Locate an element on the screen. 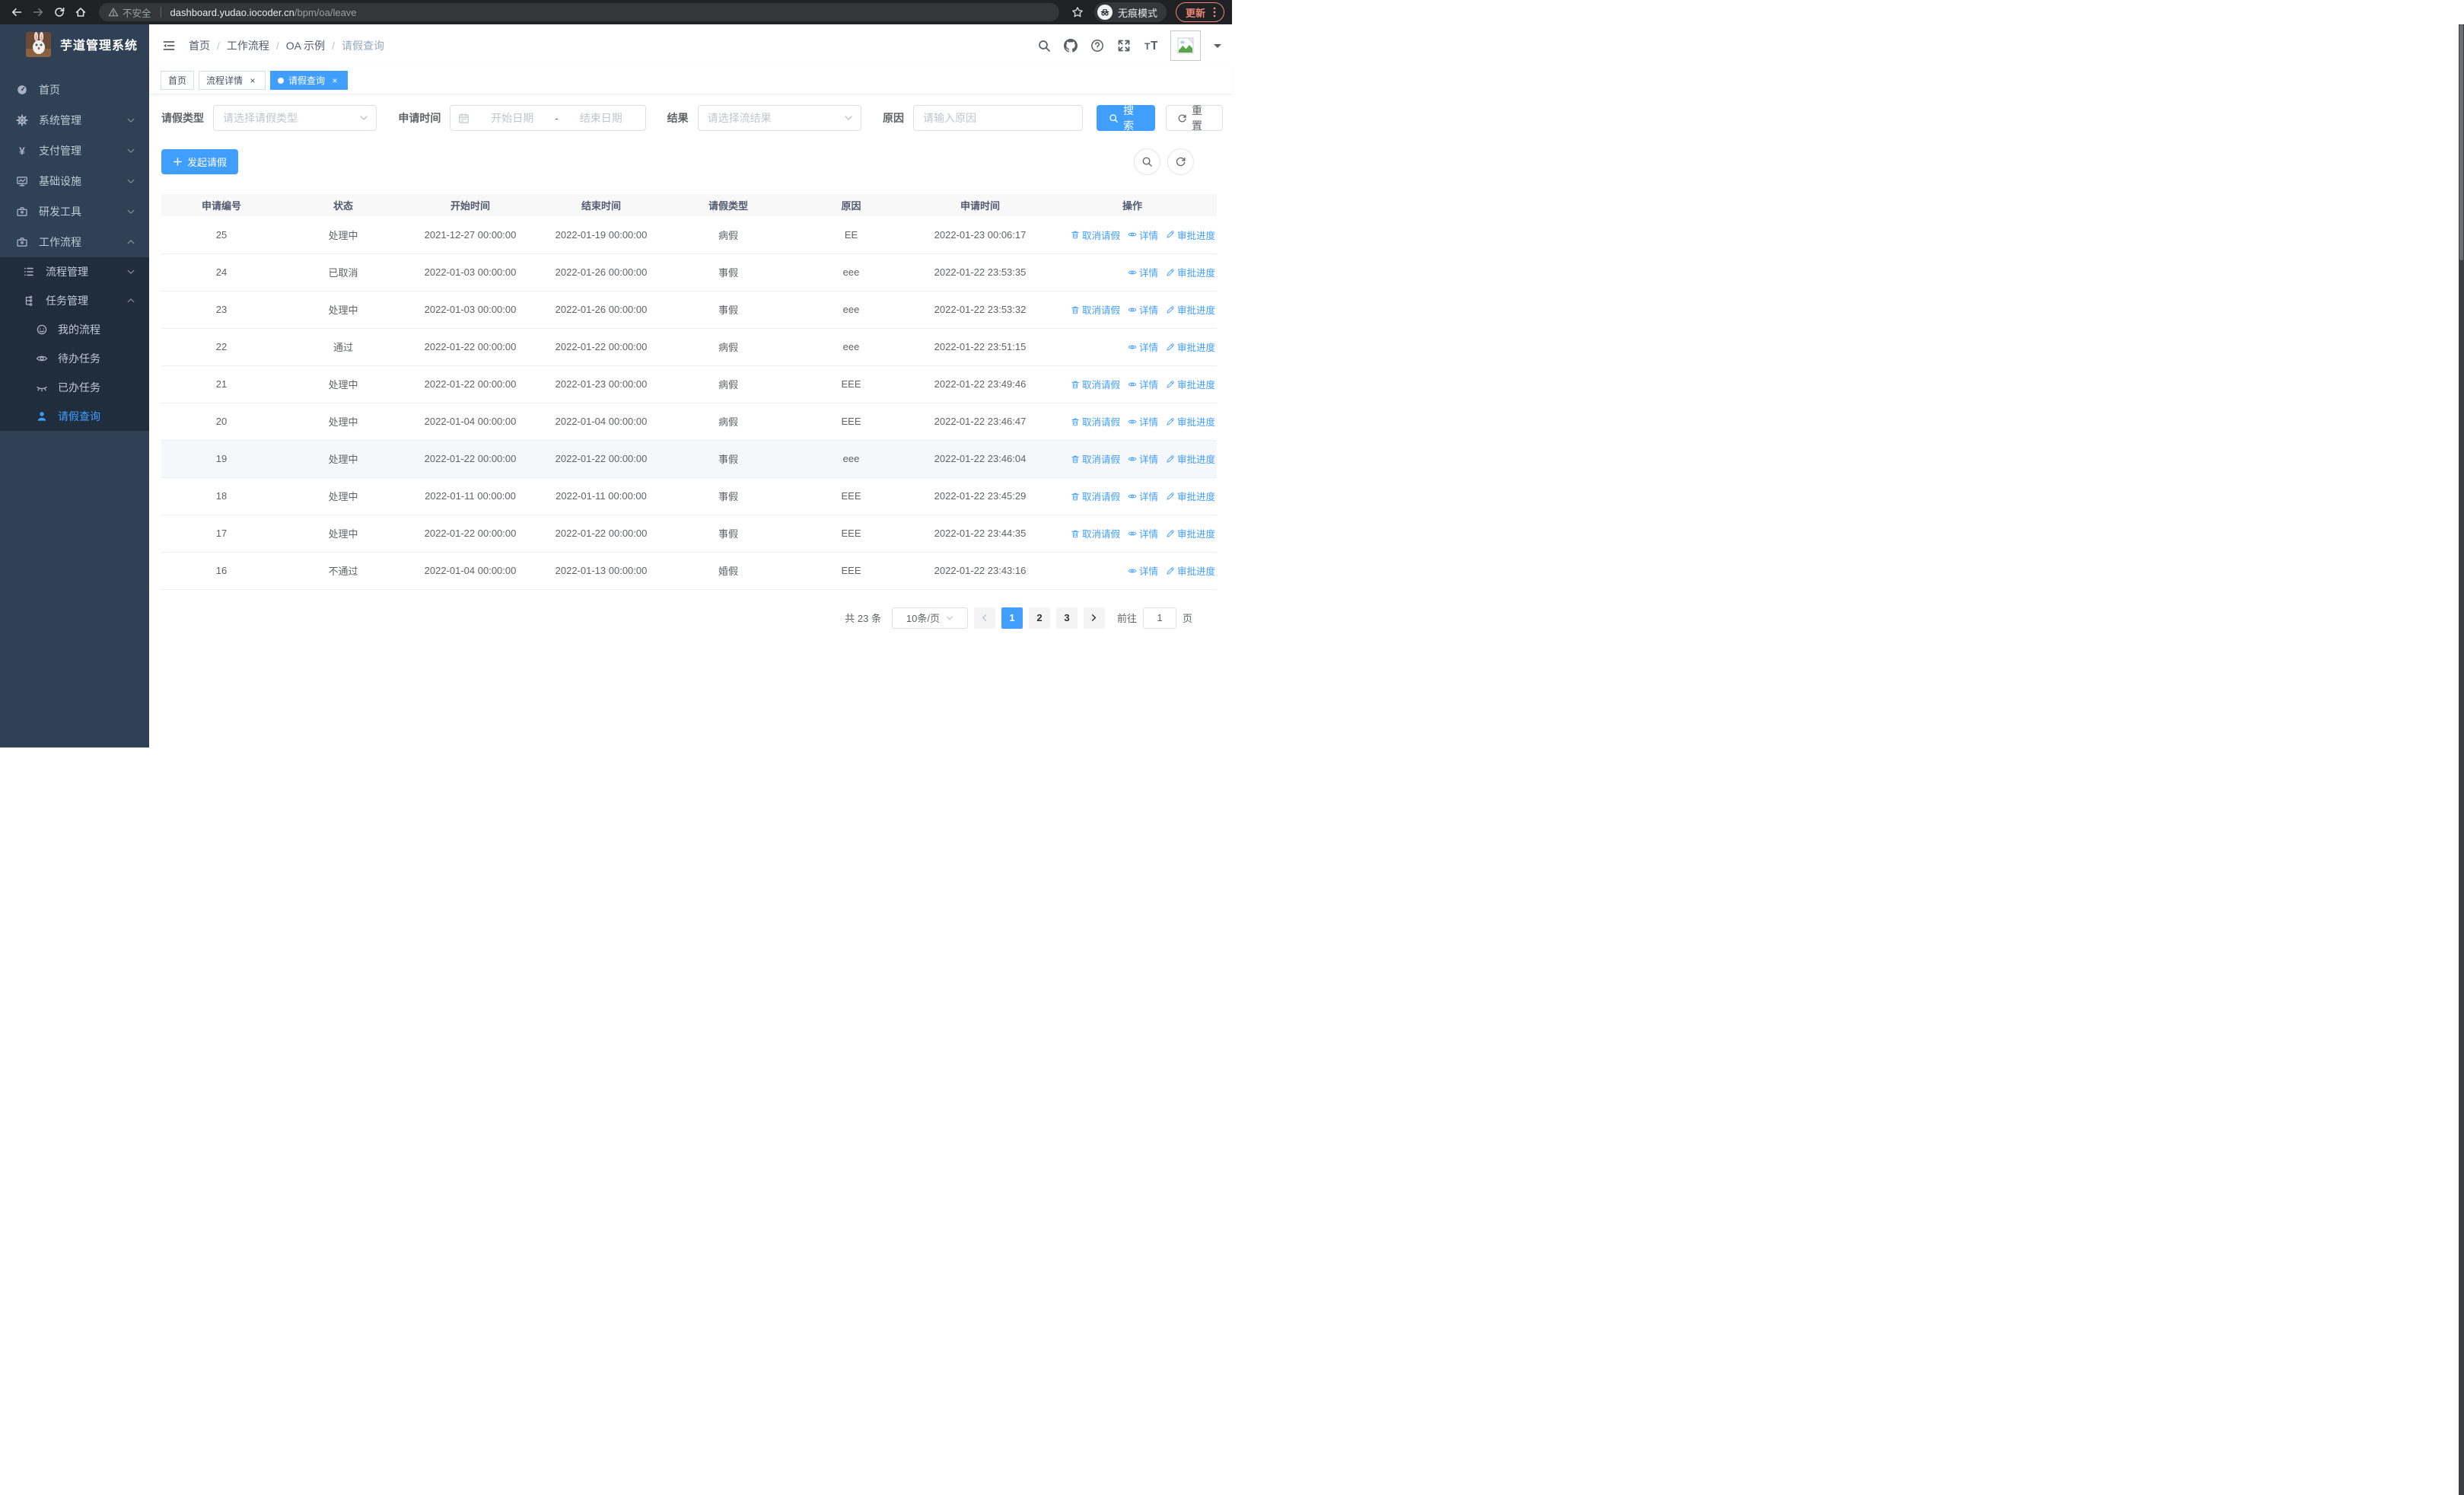 This screenshot has width=2464, height=1495. avatar is located at coordinates (1185, 46).